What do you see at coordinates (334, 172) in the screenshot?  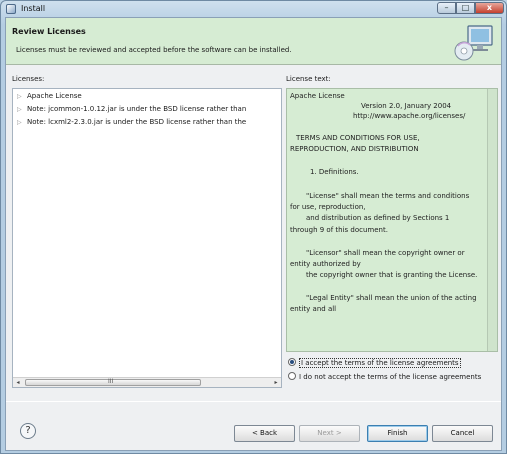 I see `license-line: 1. Definitions.` at bounding box center [334, 172].